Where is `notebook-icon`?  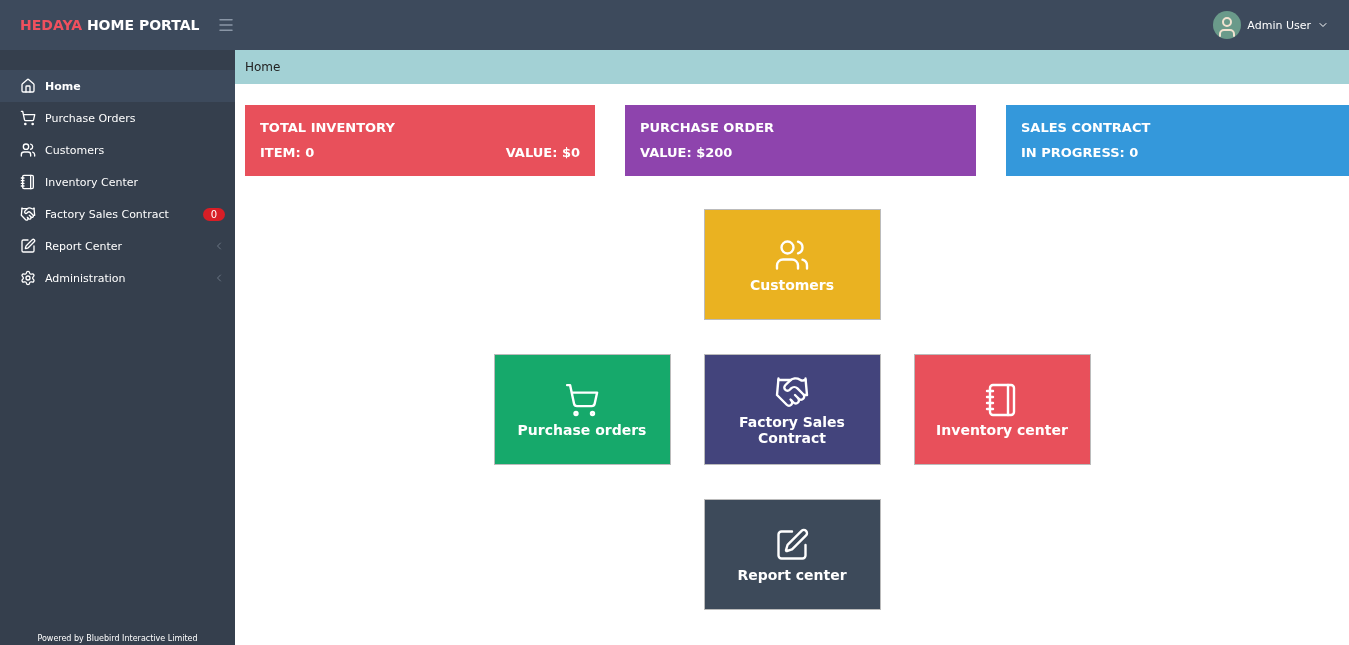 notebook-icon is located at coordinates (28, 182).